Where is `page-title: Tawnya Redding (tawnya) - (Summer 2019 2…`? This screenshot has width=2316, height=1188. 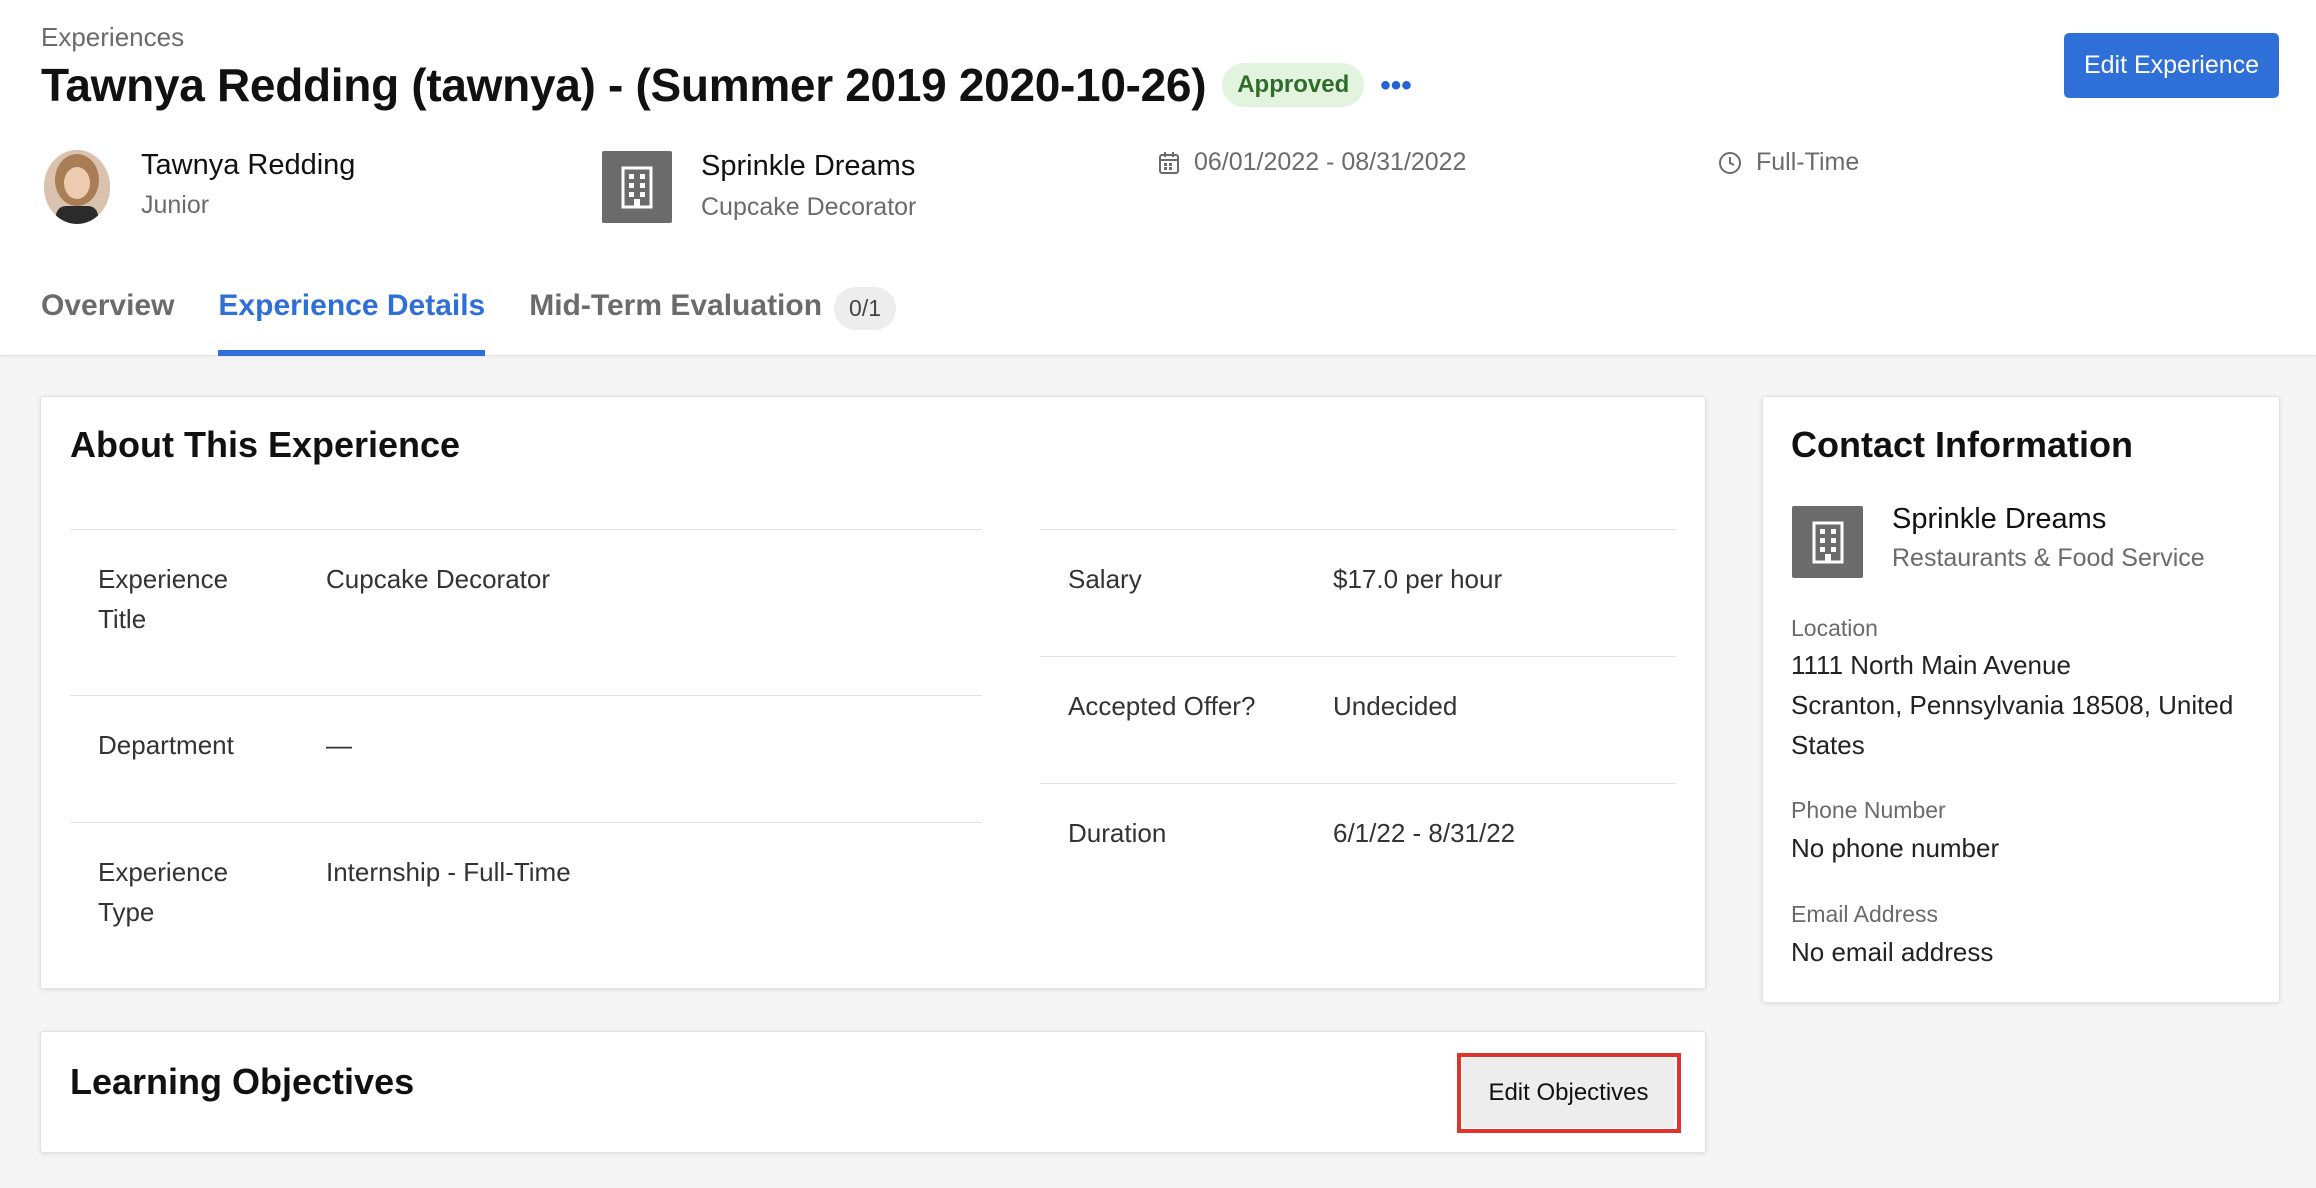
page-title: Tawnya Redding (tawnya) - (Summer 2019 2… is located at coordinates (624, 85).